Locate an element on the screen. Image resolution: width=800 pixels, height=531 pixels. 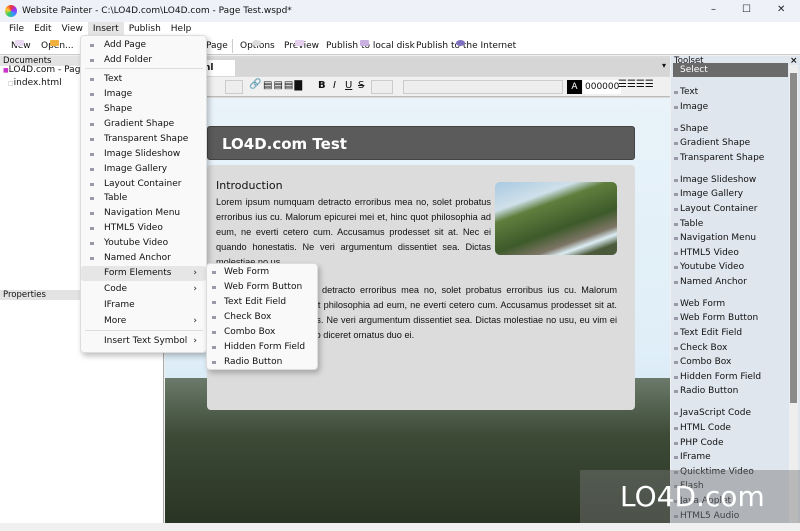
toolset-item-layout-container: Layout Container is located at coordinates (730, 209).